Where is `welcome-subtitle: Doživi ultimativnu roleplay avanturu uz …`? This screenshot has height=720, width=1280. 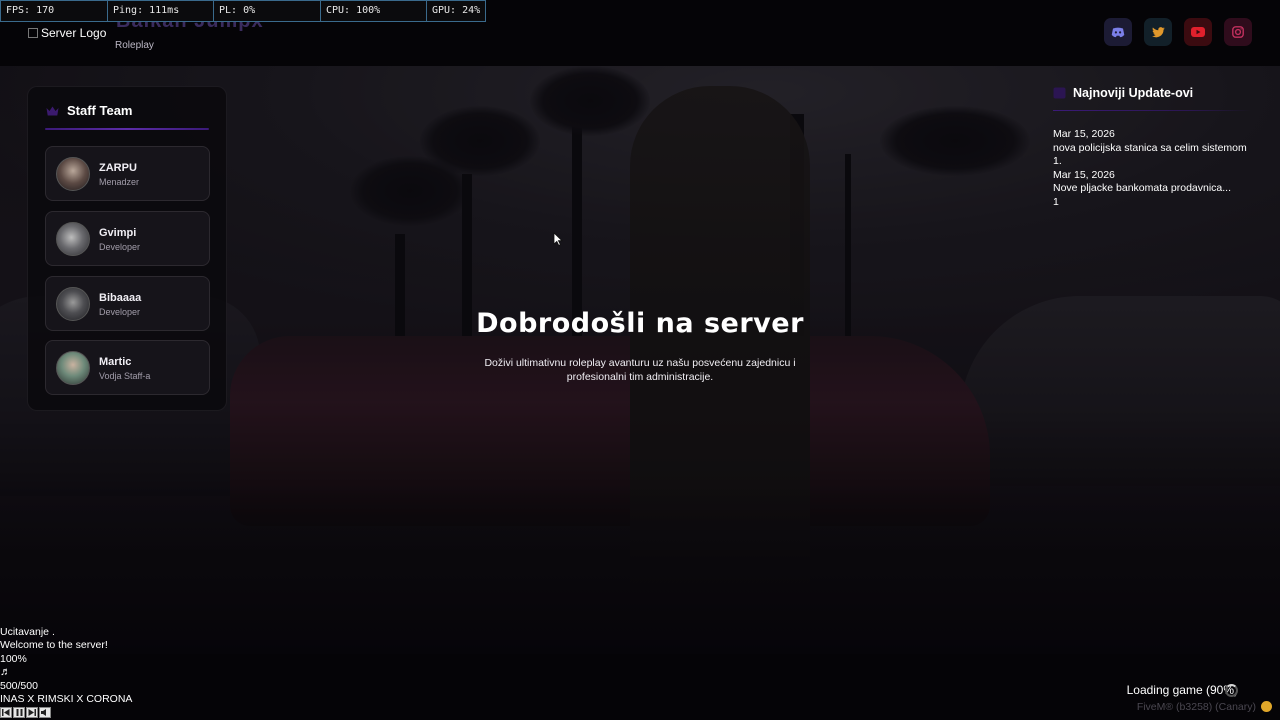
welcome-subtitle: Doživi ultimativnu roleplay avanturu uz … is located at coordinates (640, 370).